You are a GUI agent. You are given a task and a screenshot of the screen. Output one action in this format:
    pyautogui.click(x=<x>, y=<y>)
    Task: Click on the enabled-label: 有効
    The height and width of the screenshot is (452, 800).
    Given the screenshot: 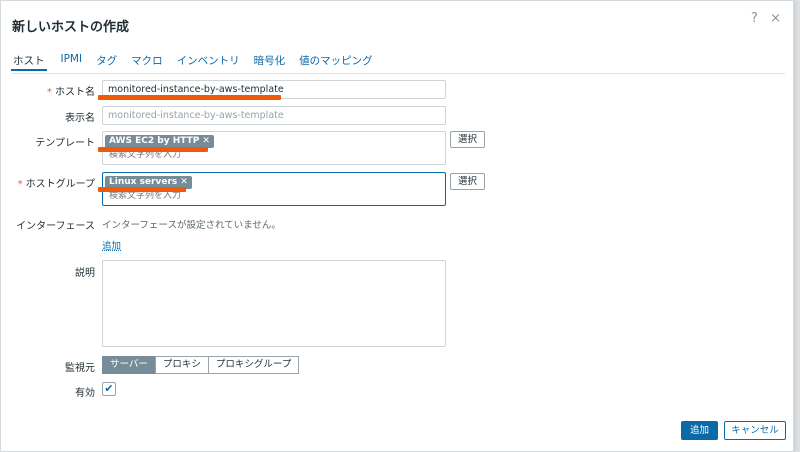 What is the action you would take?
    pyautogui.click(x=85, y=393)
    